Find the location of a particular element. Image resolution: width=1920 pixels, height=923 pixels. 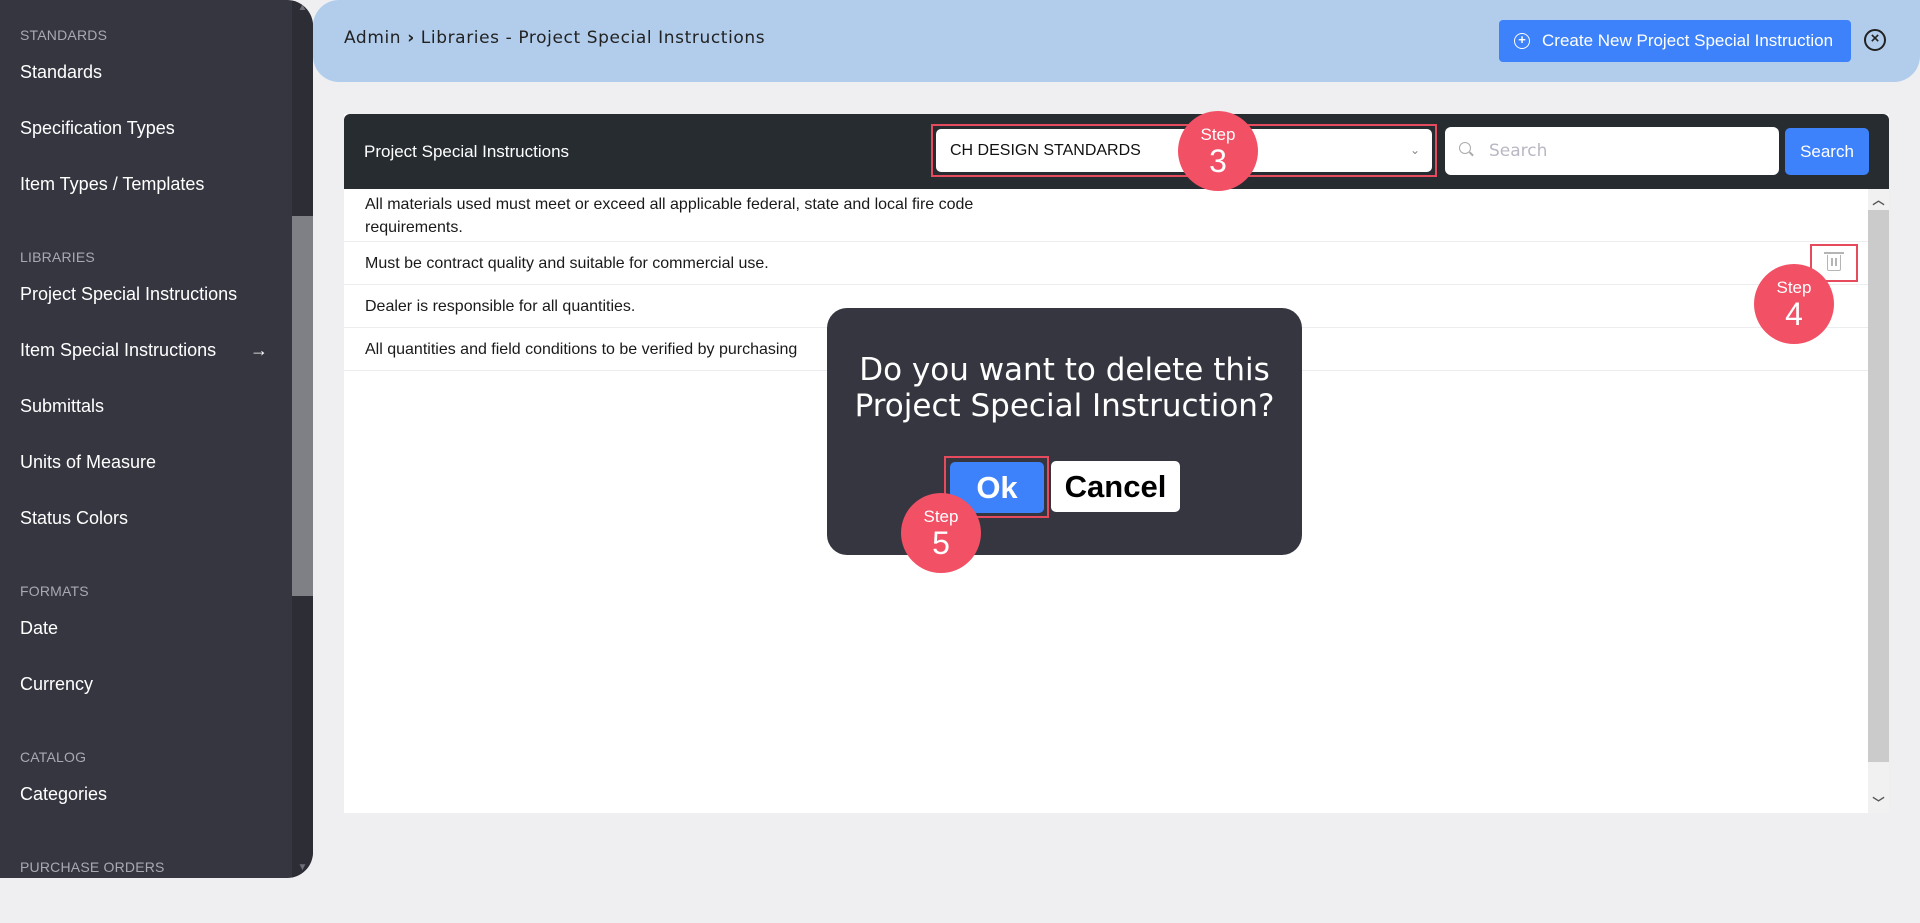

plus-circle-icon: + is located at coordinates (1522, 41).